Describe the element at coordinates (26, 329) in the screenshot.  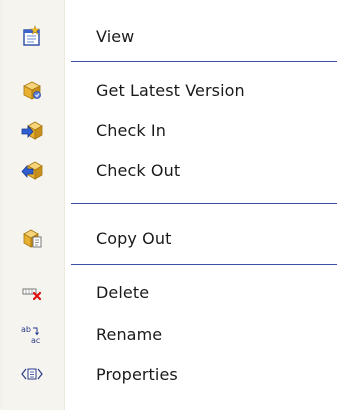
I see `svg-text: ab` at that location.